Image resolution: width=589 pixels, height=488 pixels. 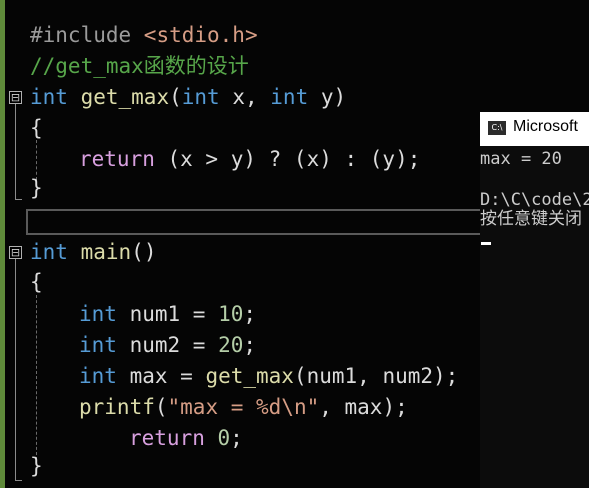 I want to click on code-line: int max = get_max(num1, num2);, so click(x=268, y=376).